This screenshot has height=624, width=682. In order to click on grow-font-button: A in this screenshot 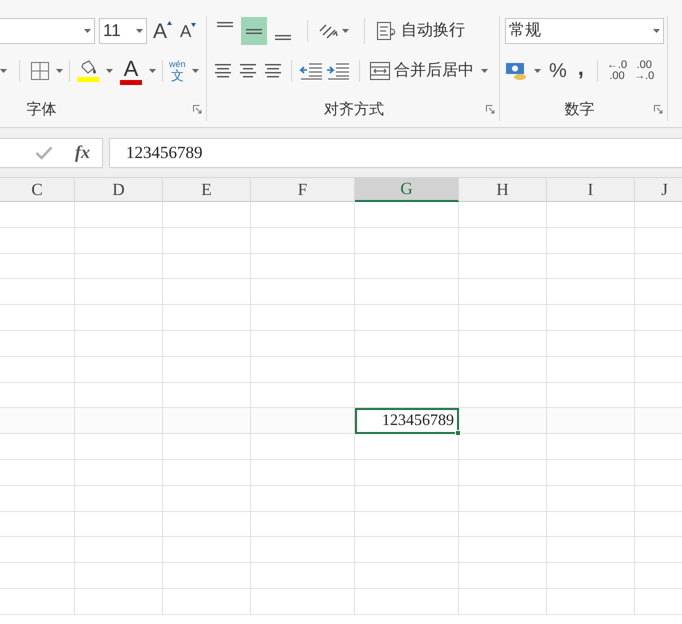, I will do `click(162, 31)`.